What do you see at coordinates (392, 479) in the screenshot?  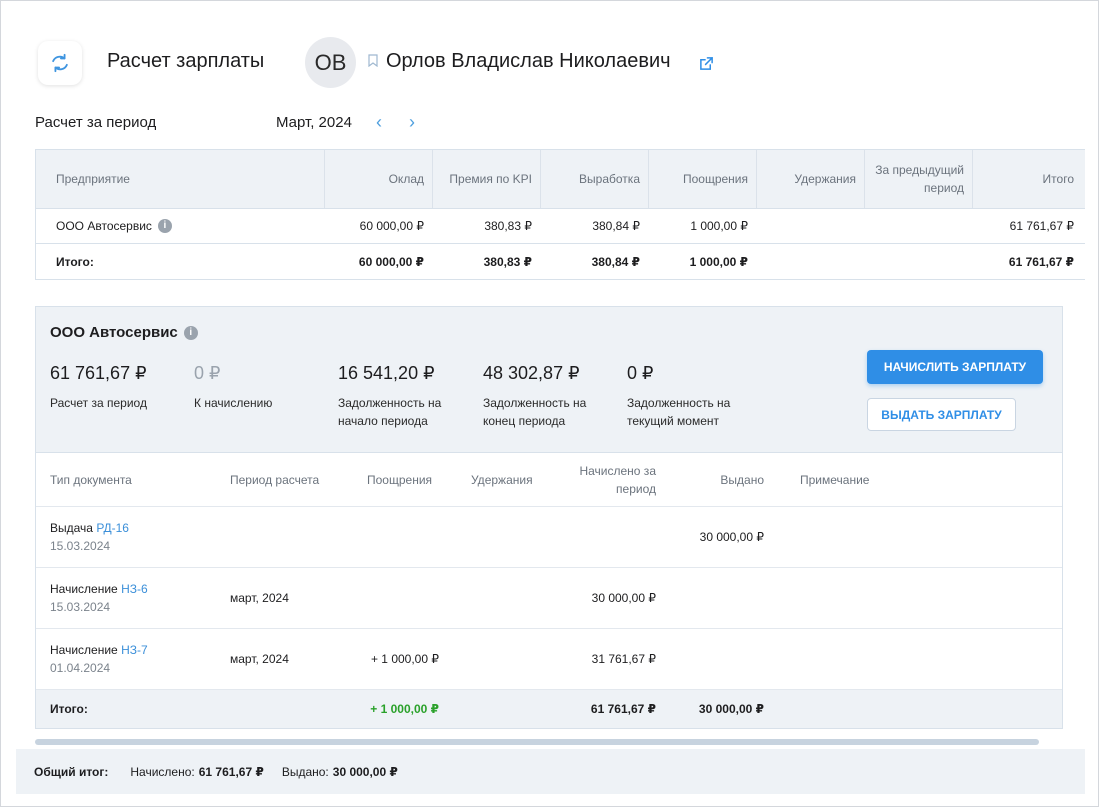 I see `col-doc-bonus: Поощрения` at bounding box center [392, 479].